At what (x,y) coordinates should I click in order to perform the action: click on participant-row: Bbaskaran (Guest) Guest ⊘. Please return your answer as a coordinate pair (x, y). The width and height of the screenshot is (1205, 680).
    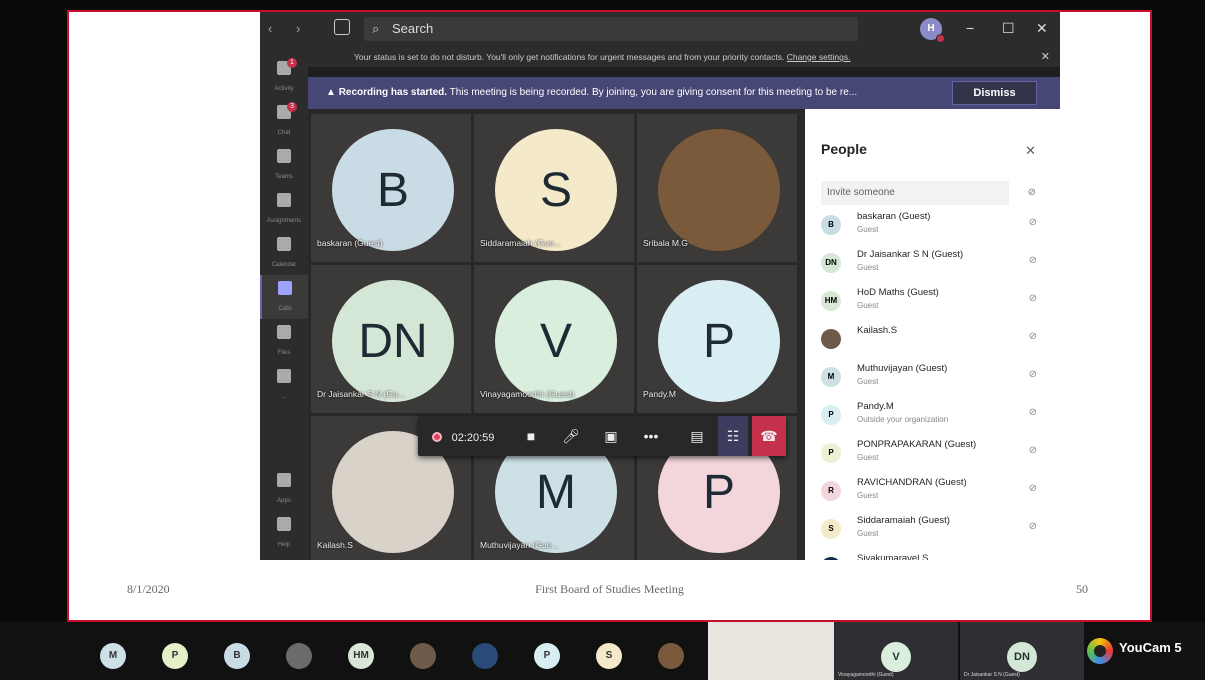
    Looking at the image, I should click on (936, 226).